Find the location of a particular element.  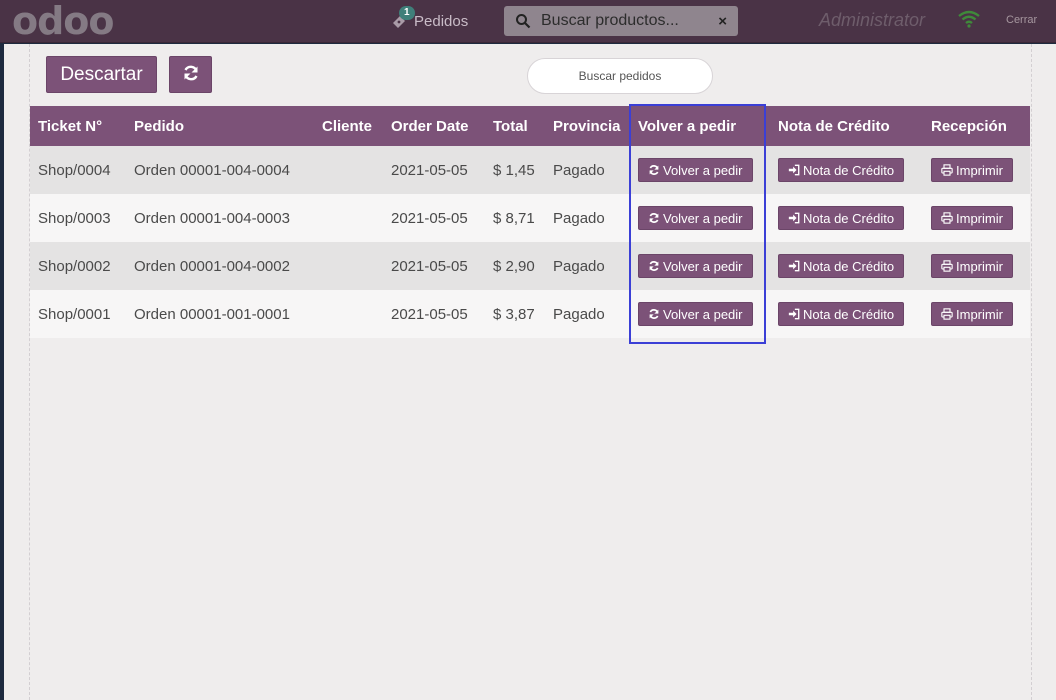

ticket-cell: Shop/0002 is located at coordinates (78, 266).